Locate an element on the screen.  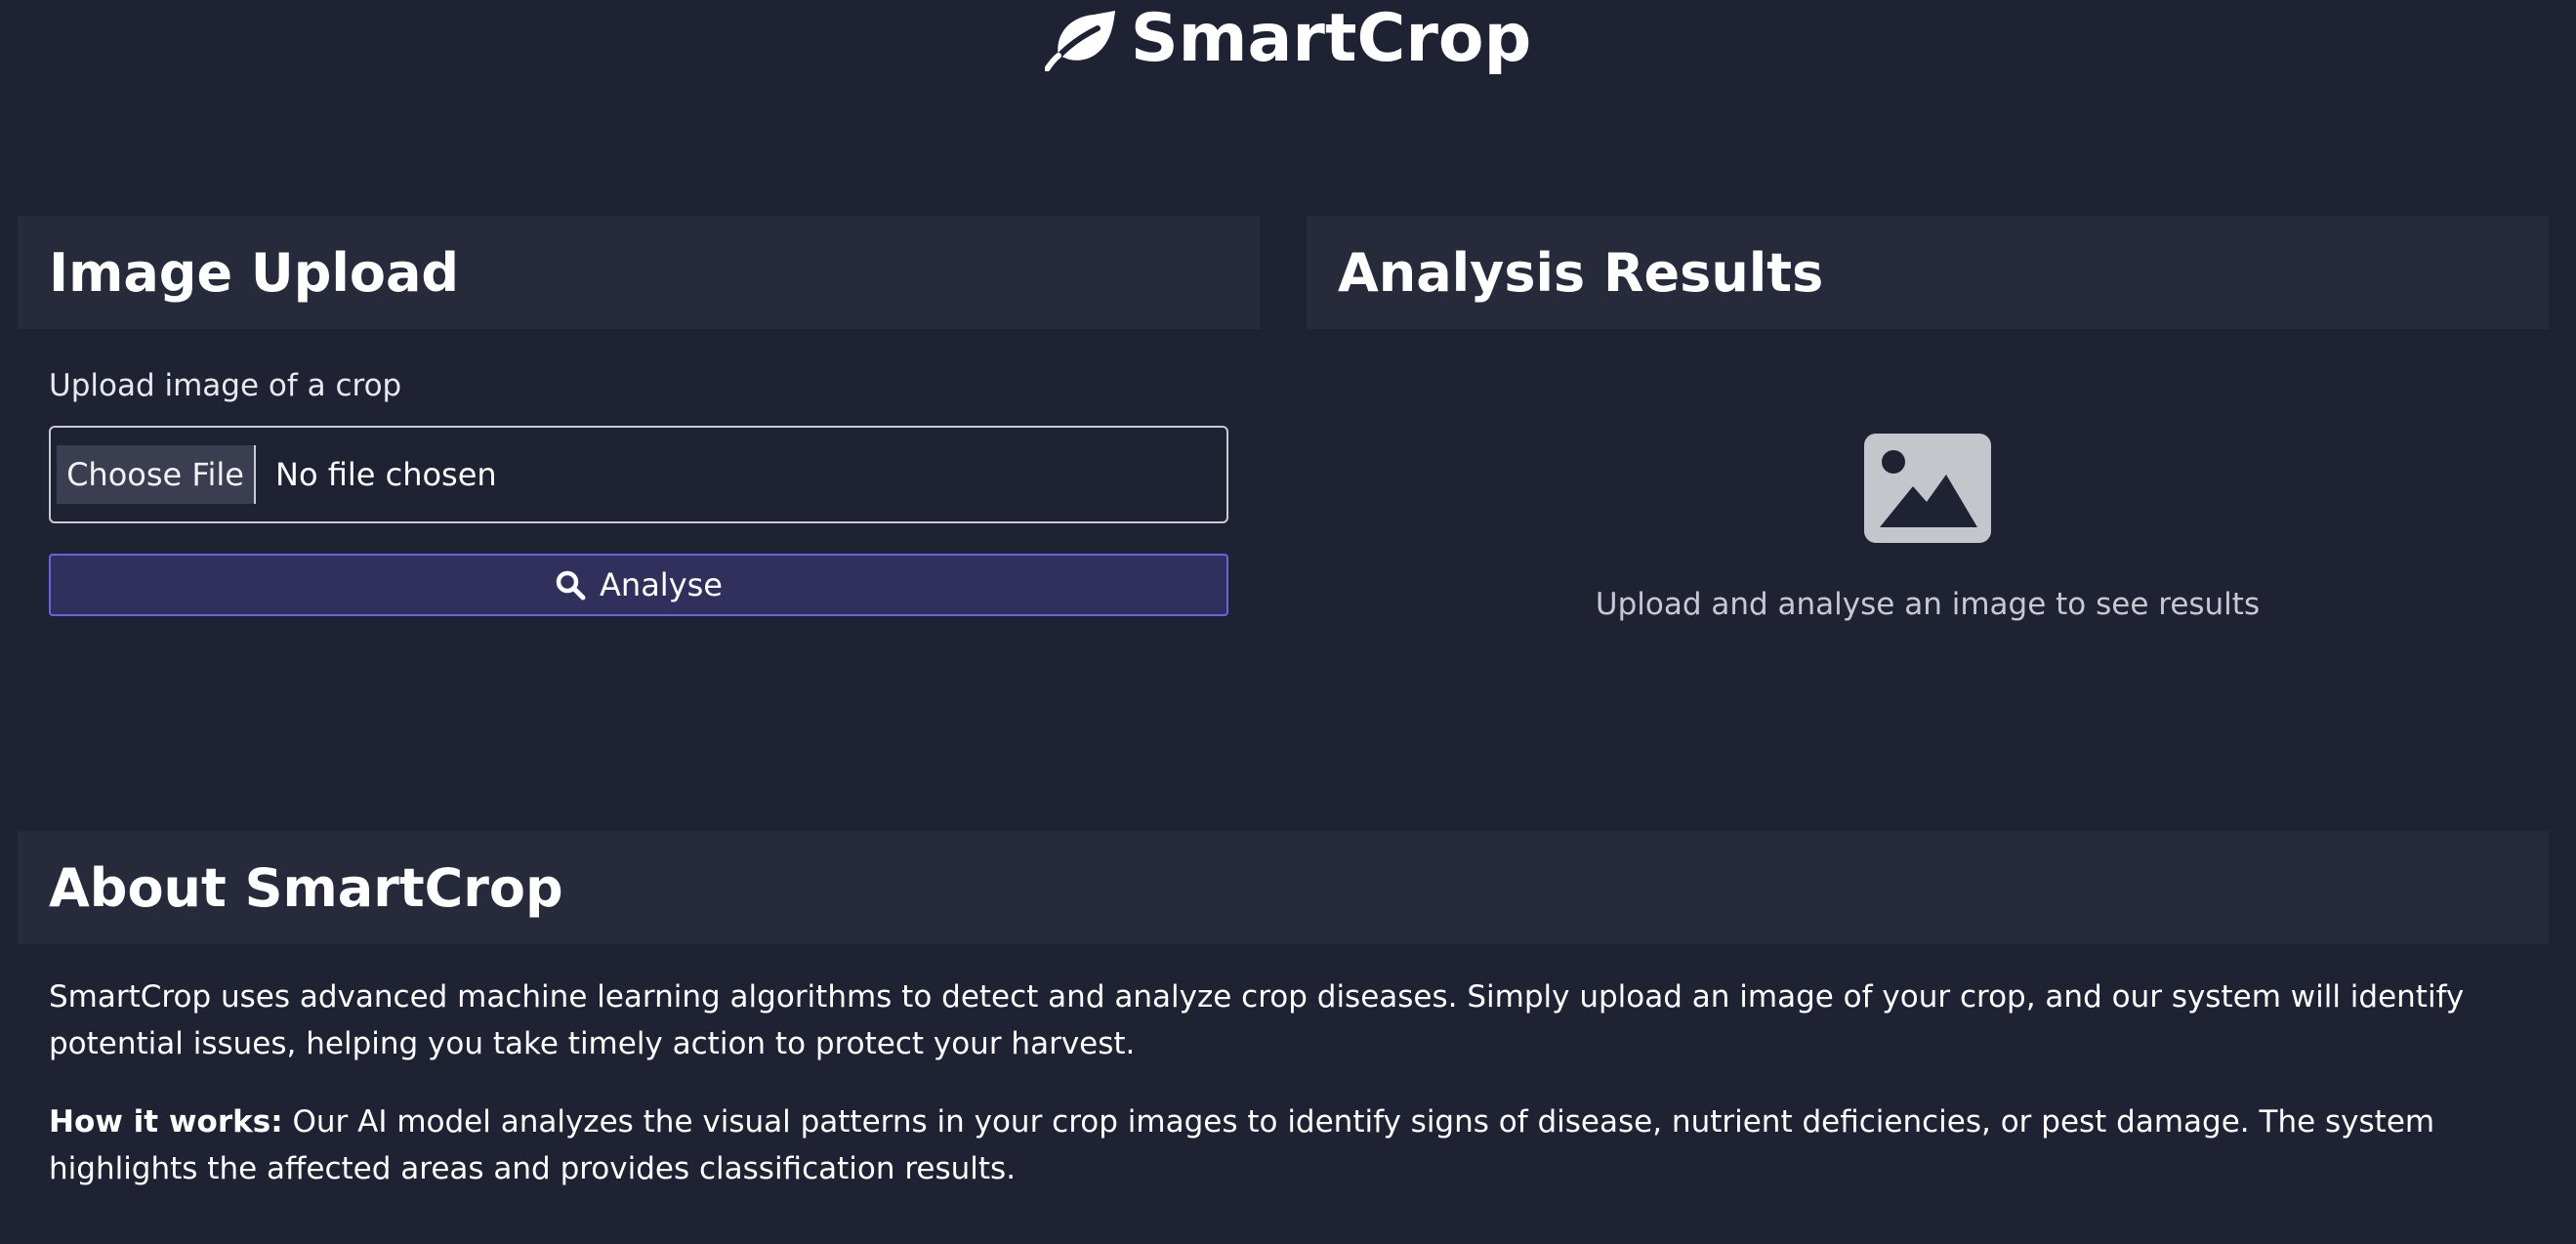
file-status-text: No file chosen is located at coordinates (386, 474).